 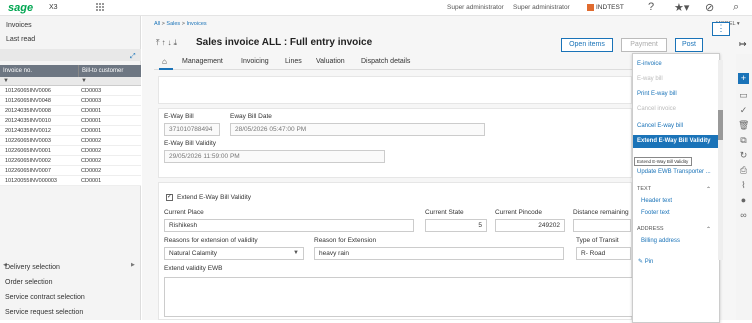 I want to click on reason-ext-label: Reasons for extension of validity, so click(x=211, y=240).